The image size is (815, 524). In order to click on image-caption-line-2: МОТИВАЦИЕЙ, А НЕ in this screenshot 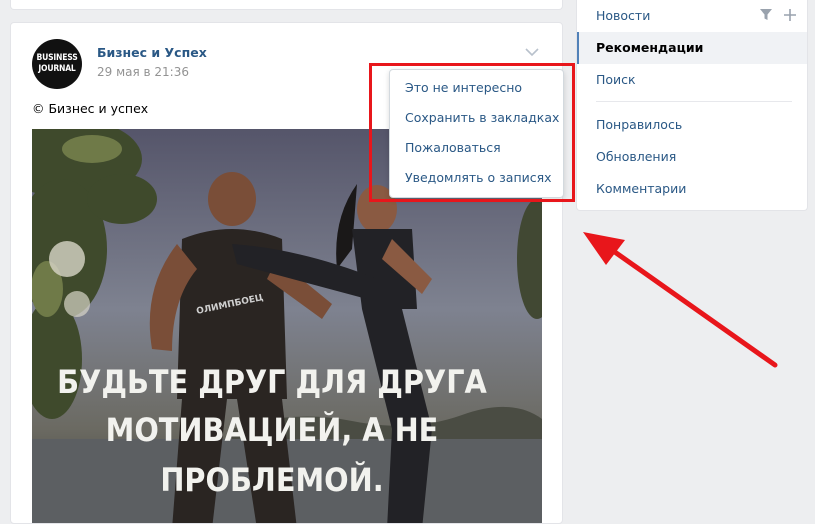, I will do `click(272, 430)`.